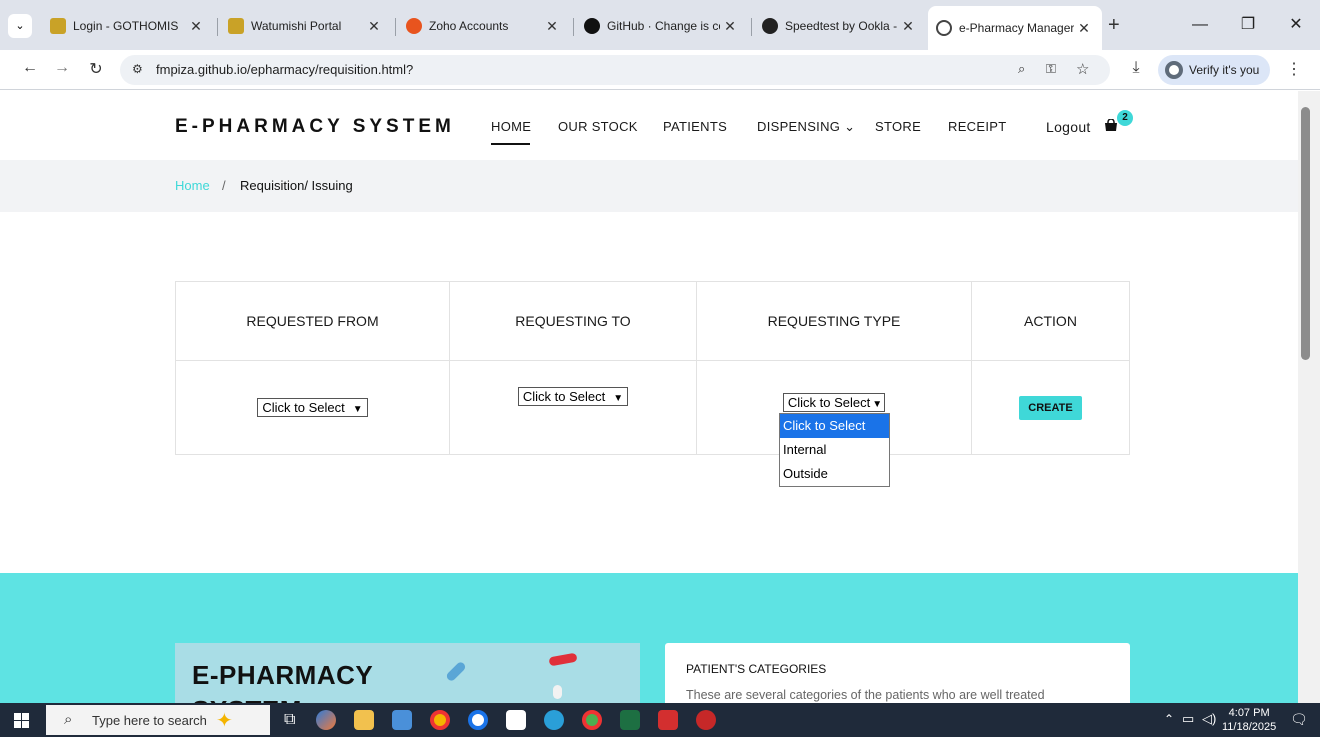  What do you see at coordinates (315, 127) in the screenshot?
I see `site-brand: E-PHARMACY SYSTEM` at bounding box center [315, 127].